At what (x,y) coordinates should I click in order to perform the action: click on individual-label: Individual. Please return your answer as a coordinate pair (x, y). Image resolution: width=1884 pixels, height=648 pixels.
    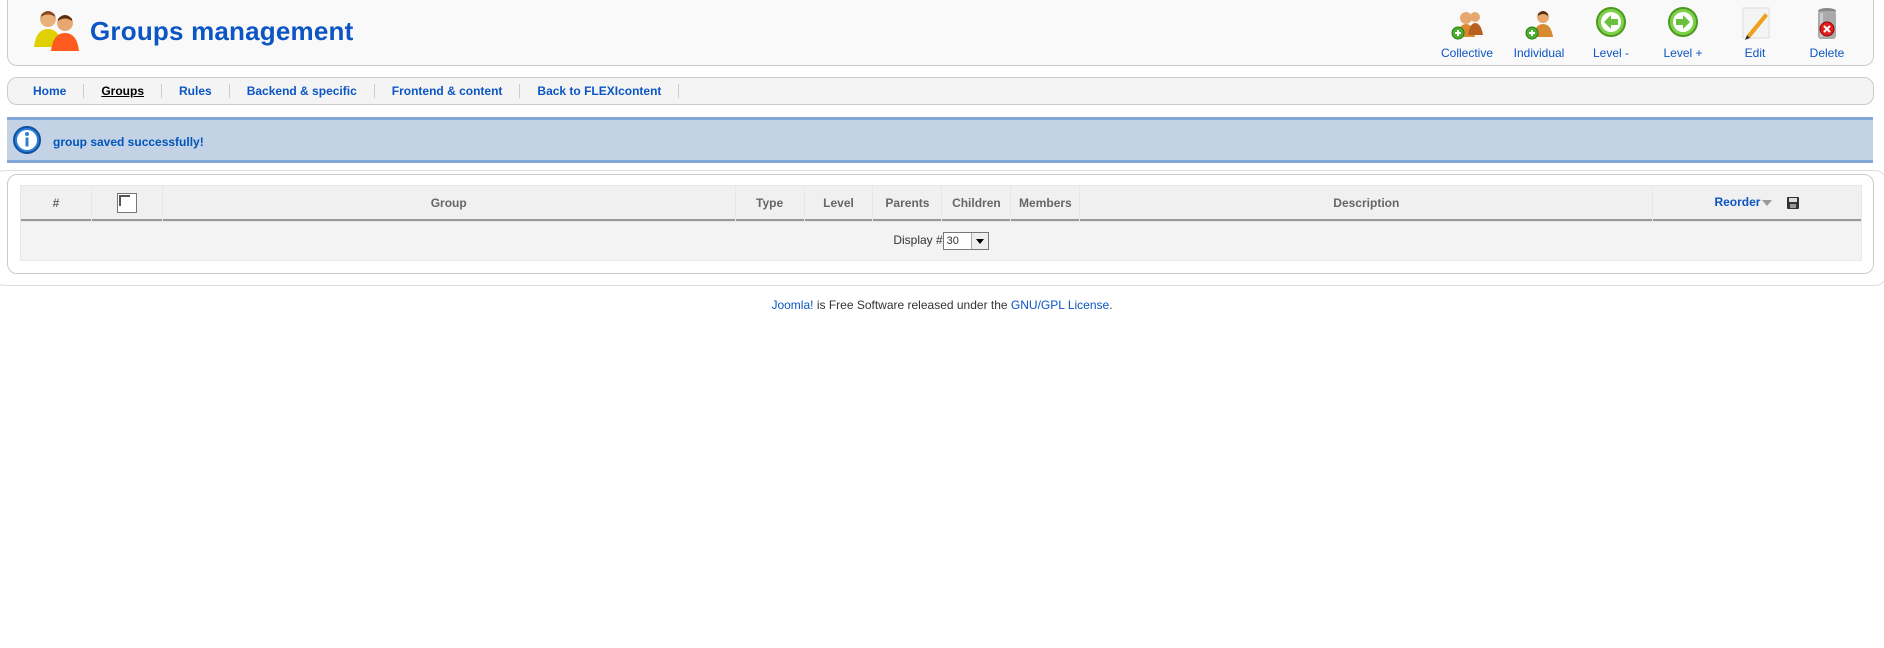
    Looking at the image, I should click on (1539, 53).